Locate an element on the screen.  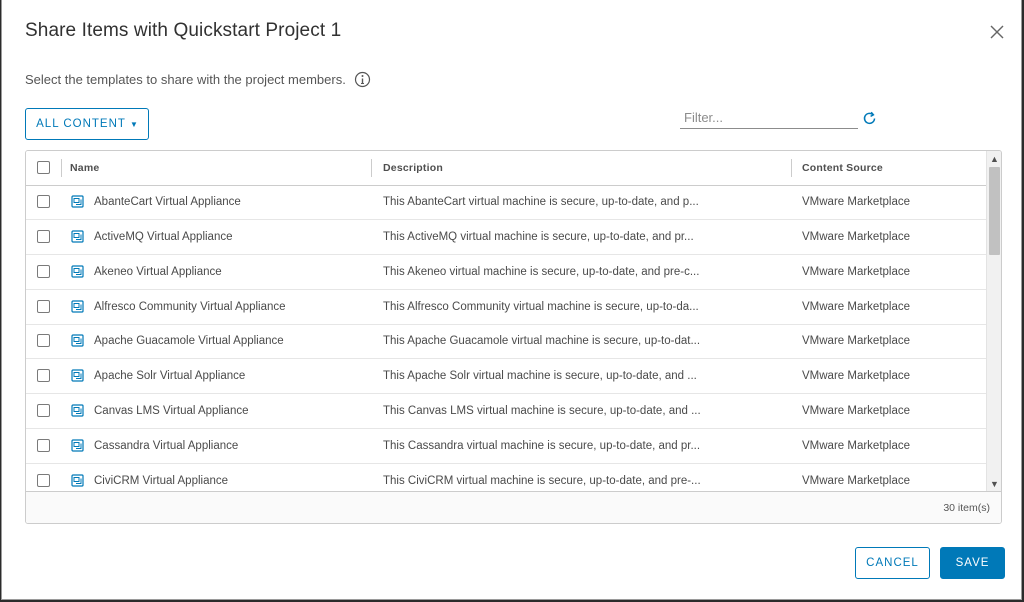
item-count: 30 item(s) is located at coordinates (966, 508).